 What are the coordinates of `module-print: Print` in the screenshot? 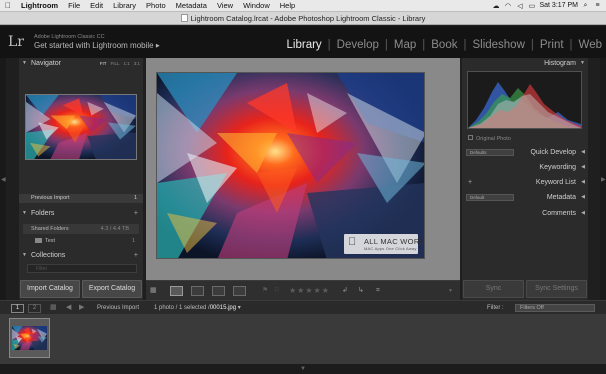 It's located at (552, 45).